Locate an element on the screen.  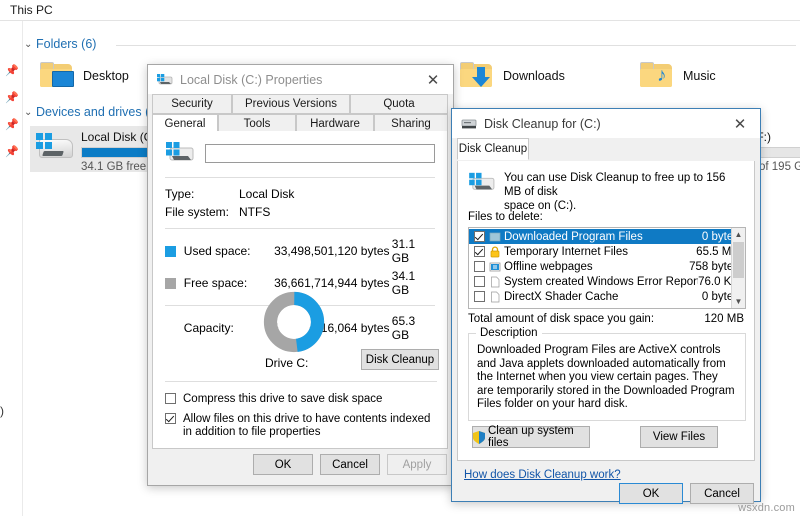
how-does-disk-cleanup-work-link: How does Disk Cleanup work? is located at coordinates (542, 475).